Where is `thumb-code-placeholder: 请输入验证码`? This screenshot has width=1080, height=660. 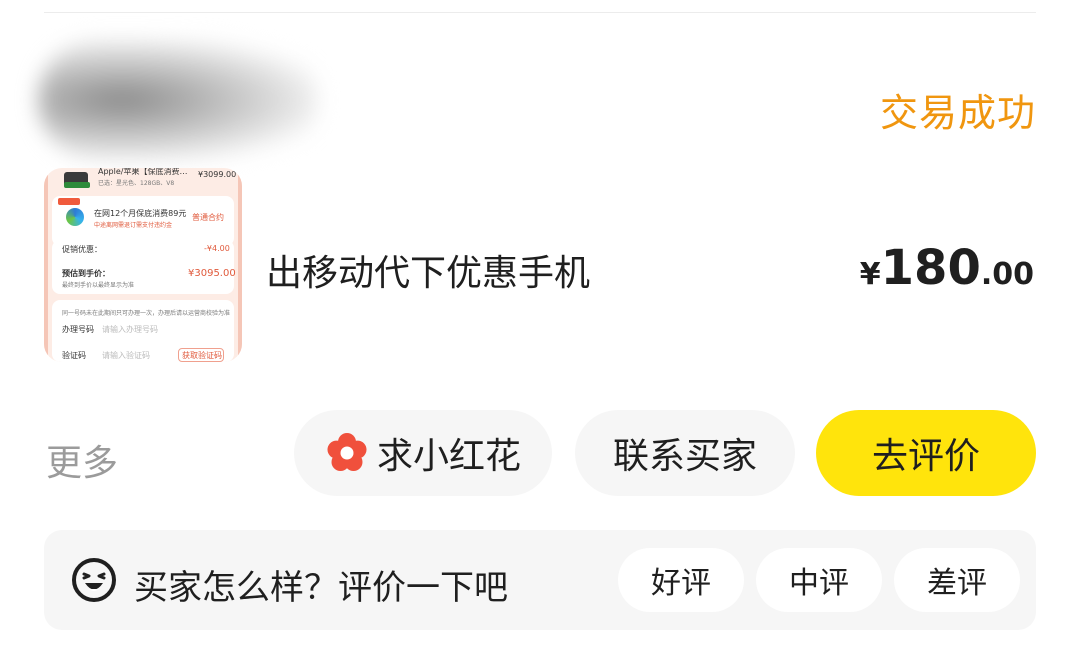 thumb-code-placeholder: 请输入验证码 is located at coordinates (126, 355).